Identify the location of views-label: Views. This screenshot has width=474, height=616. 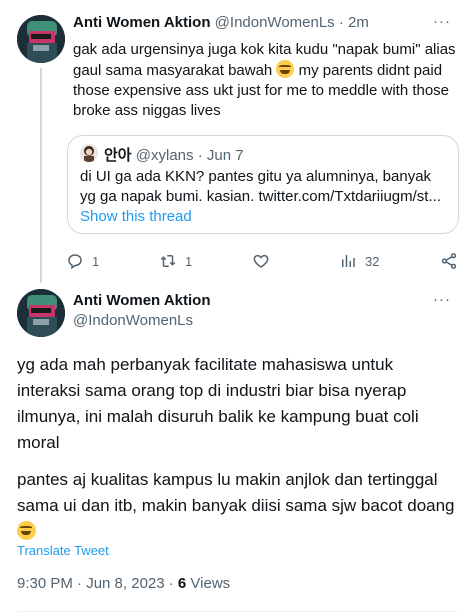
(208, 583).